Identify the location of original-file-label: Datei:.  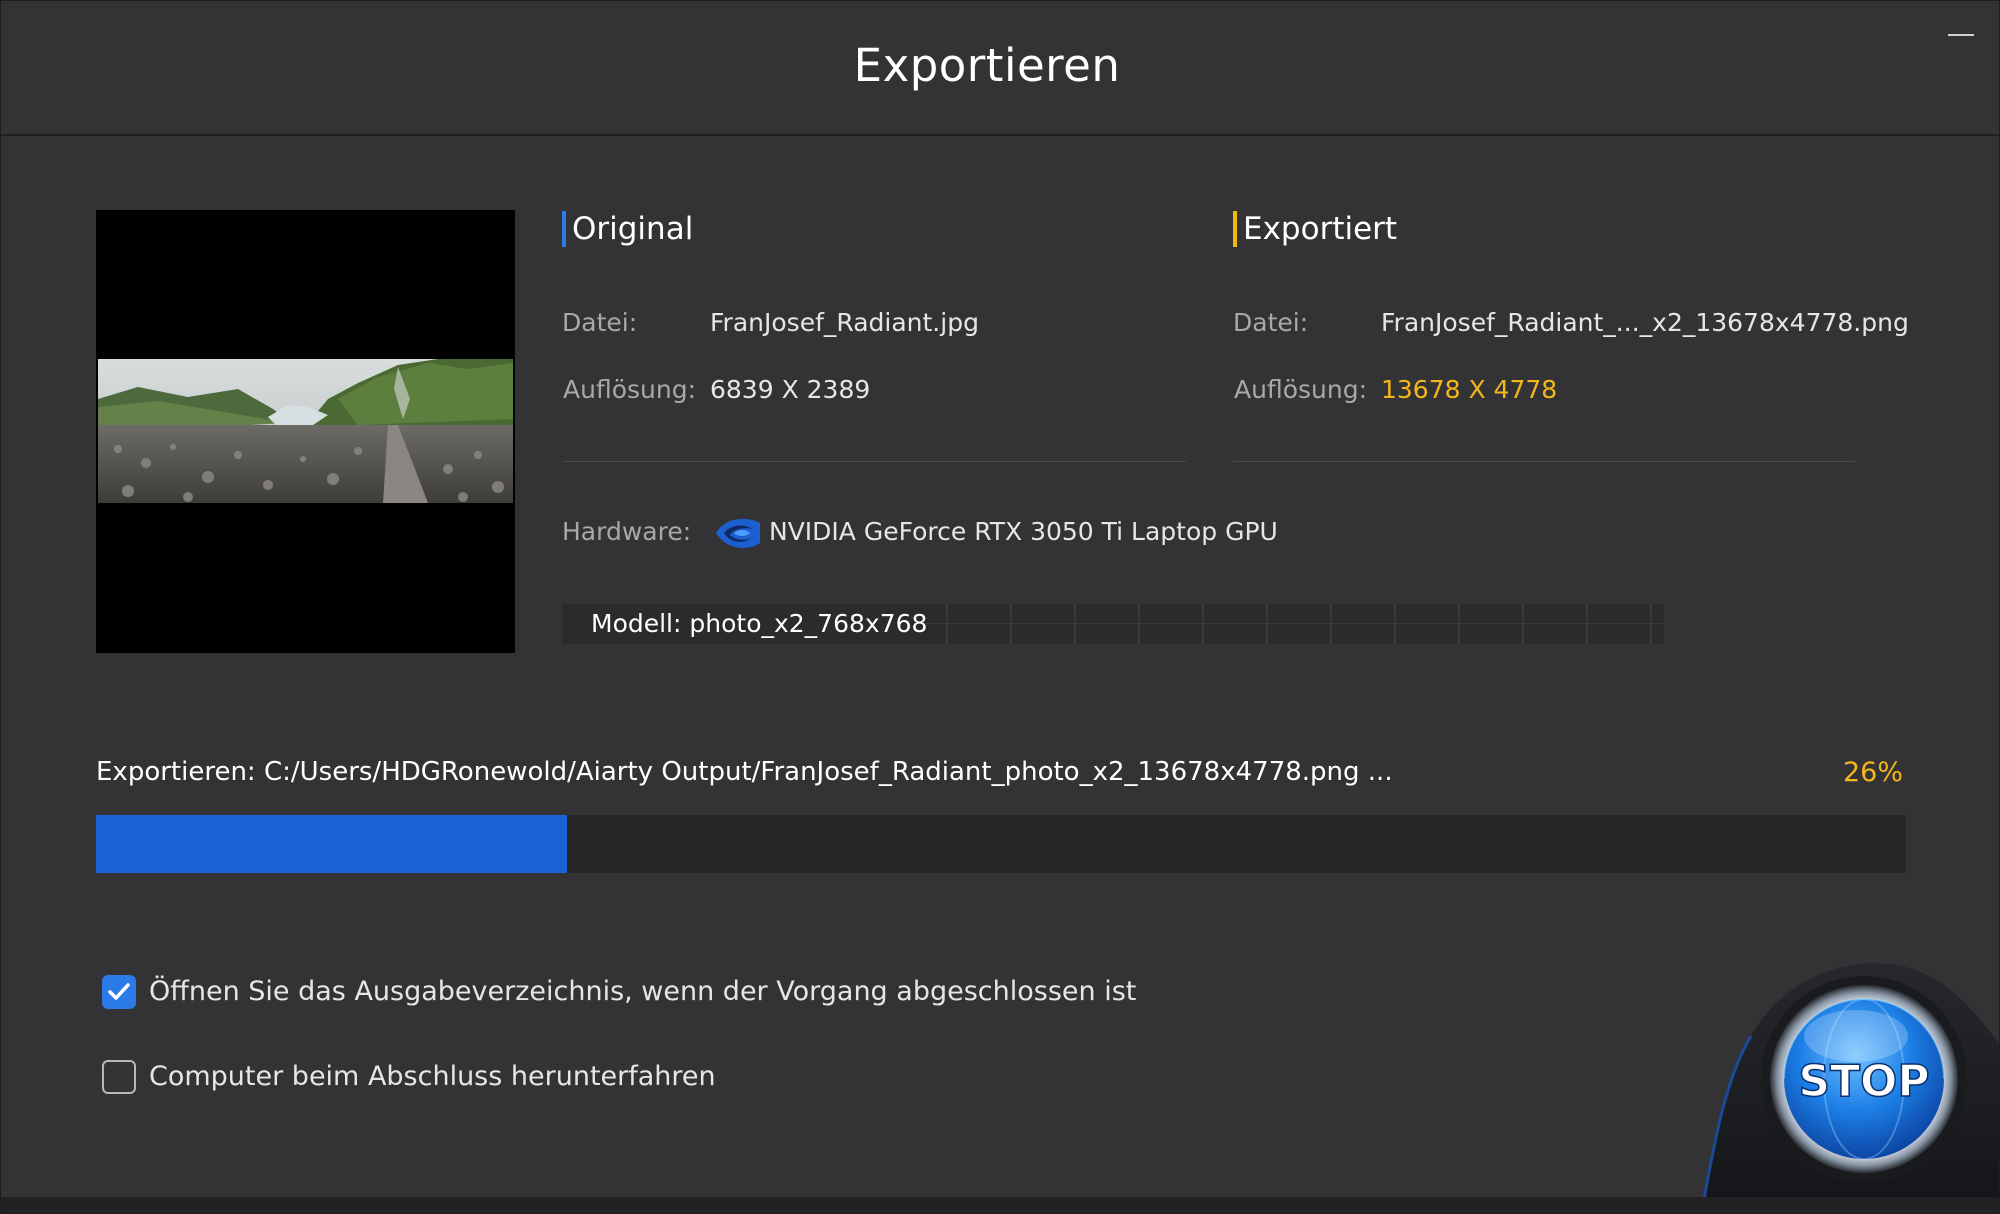
(600, 322).